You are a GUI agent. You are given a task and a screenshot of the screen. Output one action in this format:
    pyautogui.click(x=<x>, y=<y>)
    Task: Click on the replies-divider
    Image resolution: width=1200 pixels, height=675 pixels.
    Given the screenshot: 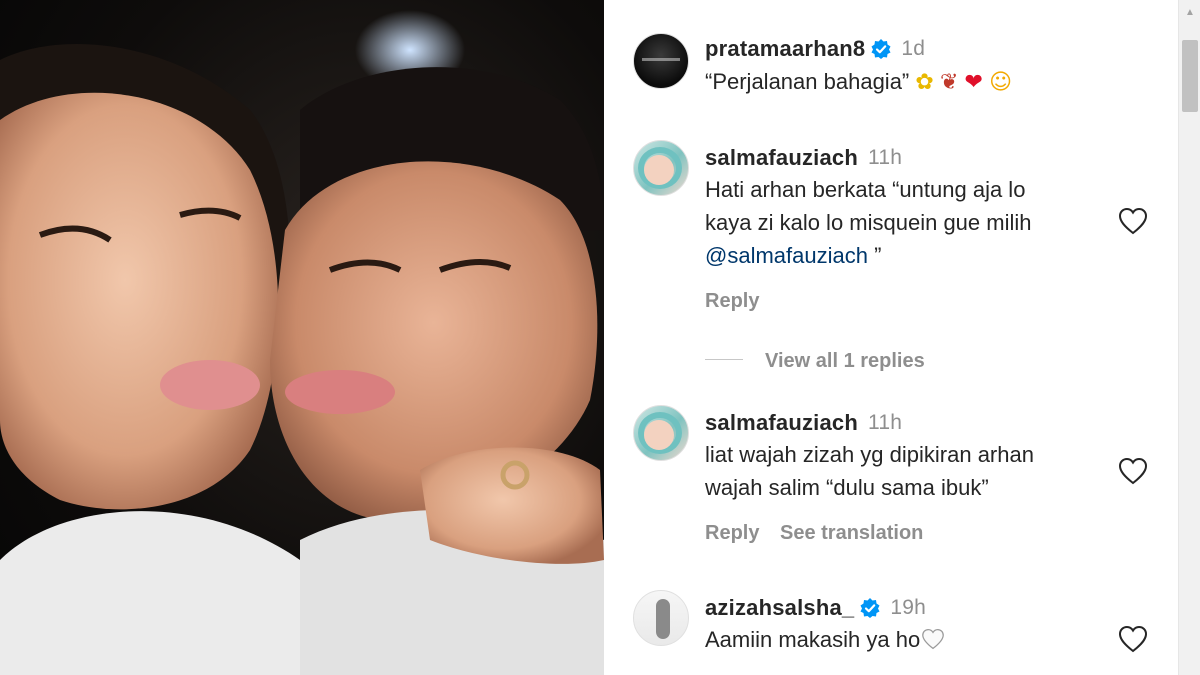 What is the action you would take?
    pyautogui.click(x=724, y=359)
    